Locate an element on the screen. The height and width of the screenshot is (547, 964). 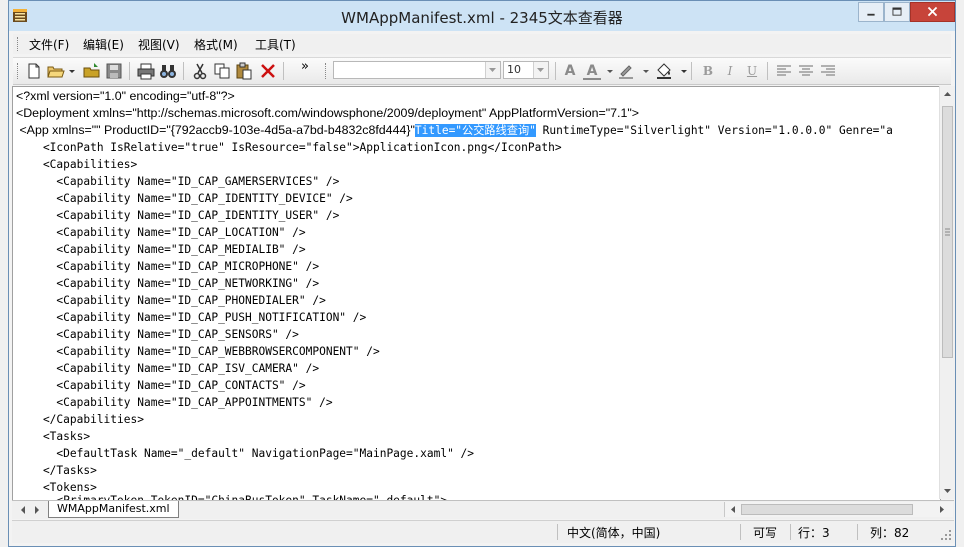
paste-icon is located at coordinates (244, 71).